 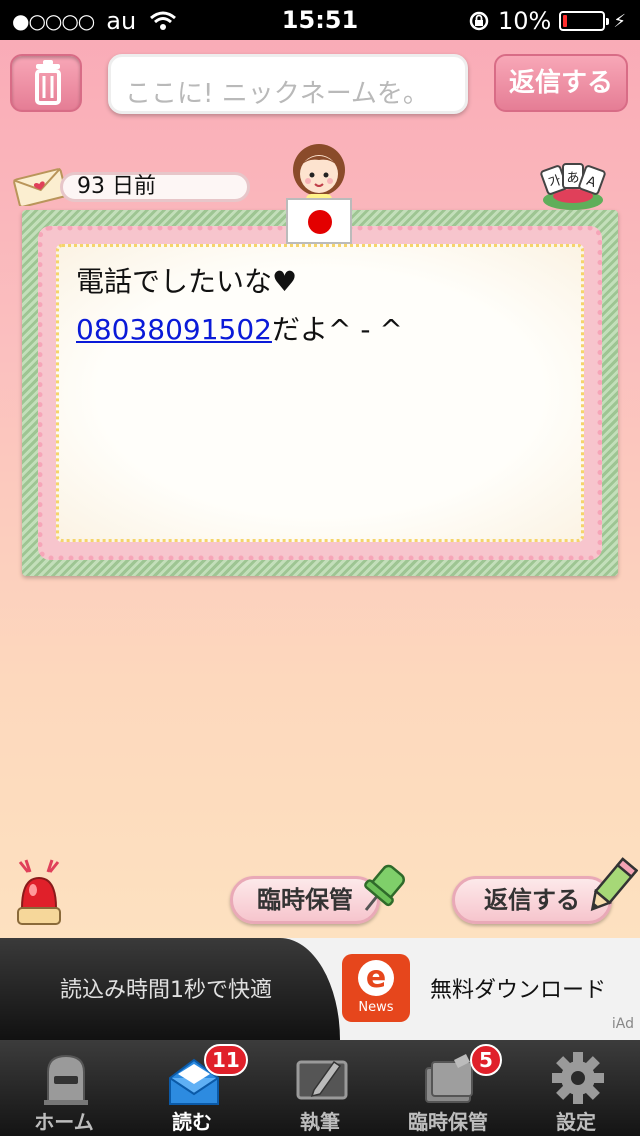 What do you see at coordinates (226, 1060) in the screenshot?
I see `unread-badge: 11` at bounding box center [226, 1060].